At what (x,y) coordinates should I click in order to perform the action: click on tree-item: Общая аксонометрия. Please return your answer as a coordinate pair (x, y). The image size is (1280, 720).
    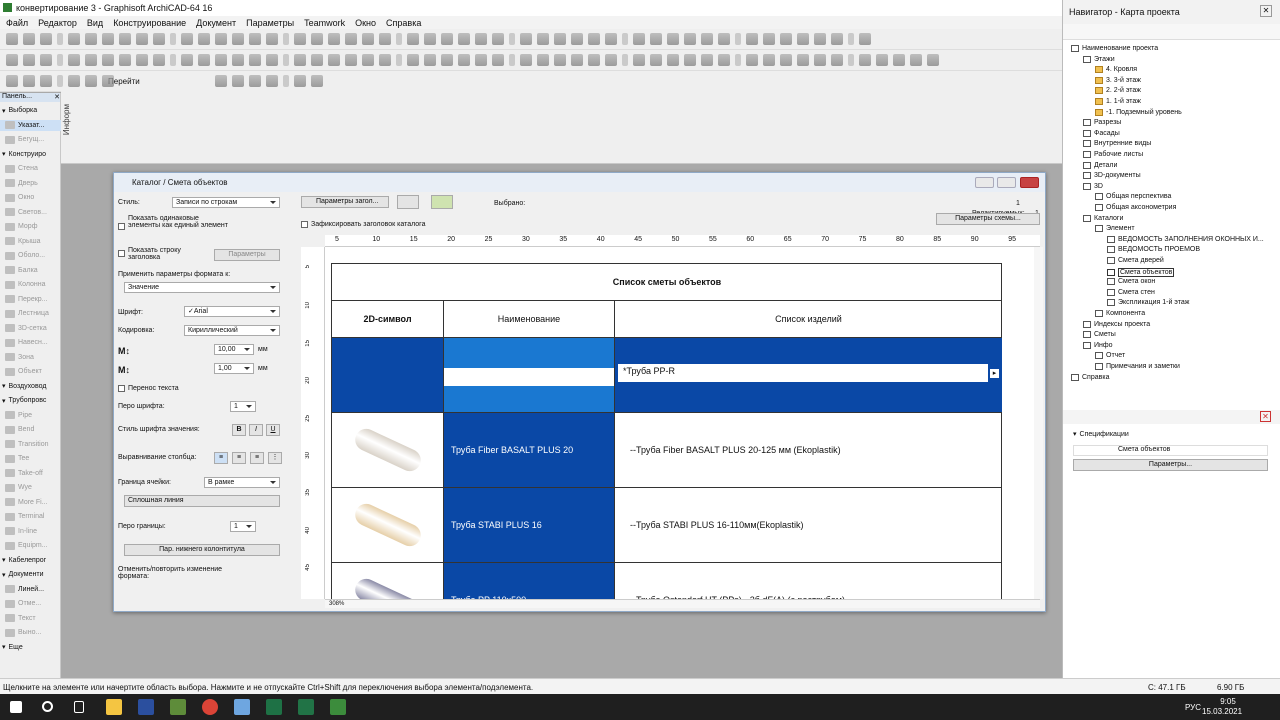
    Looking at the image, I should click on (1135, 207).